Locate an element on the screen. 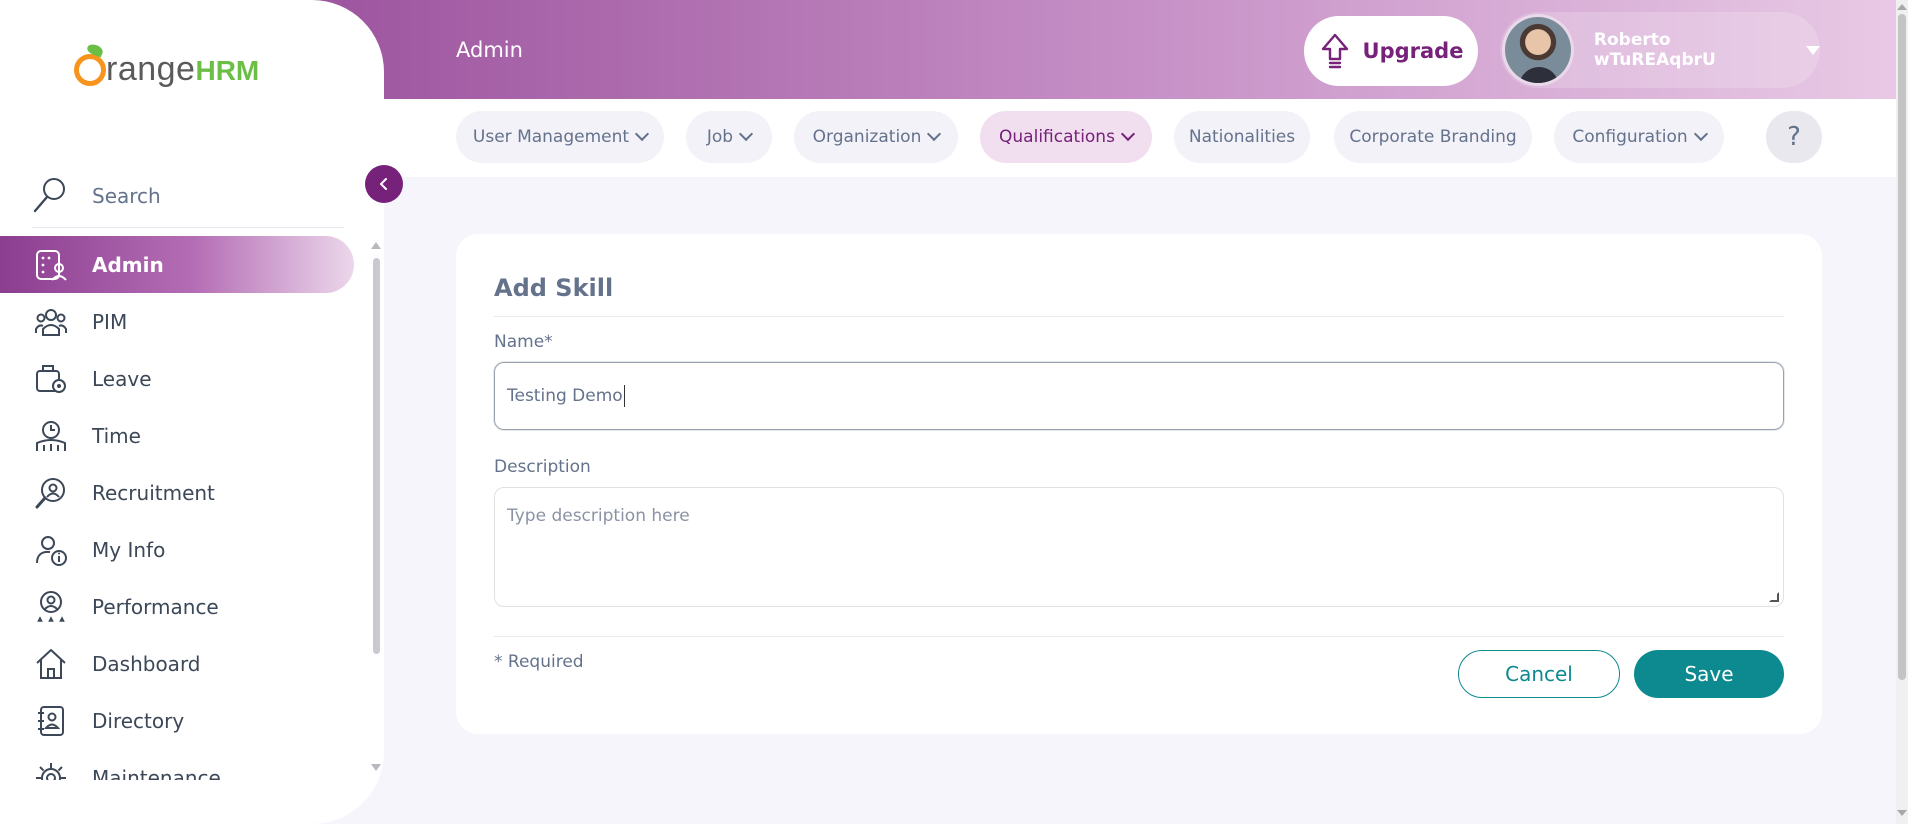 Image resolution: width=1908 pixels, height=824 pixels. resize-handle-icon is located at coordinates (1774, 597).